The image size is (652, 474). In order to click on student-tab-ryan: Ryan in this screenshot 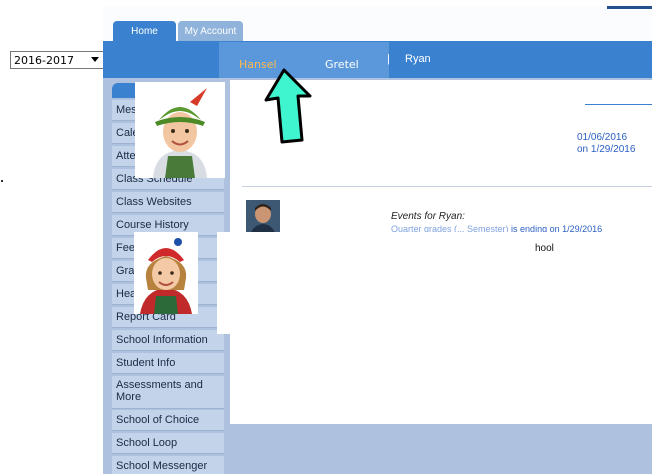, I will do `click(418, 59)`.